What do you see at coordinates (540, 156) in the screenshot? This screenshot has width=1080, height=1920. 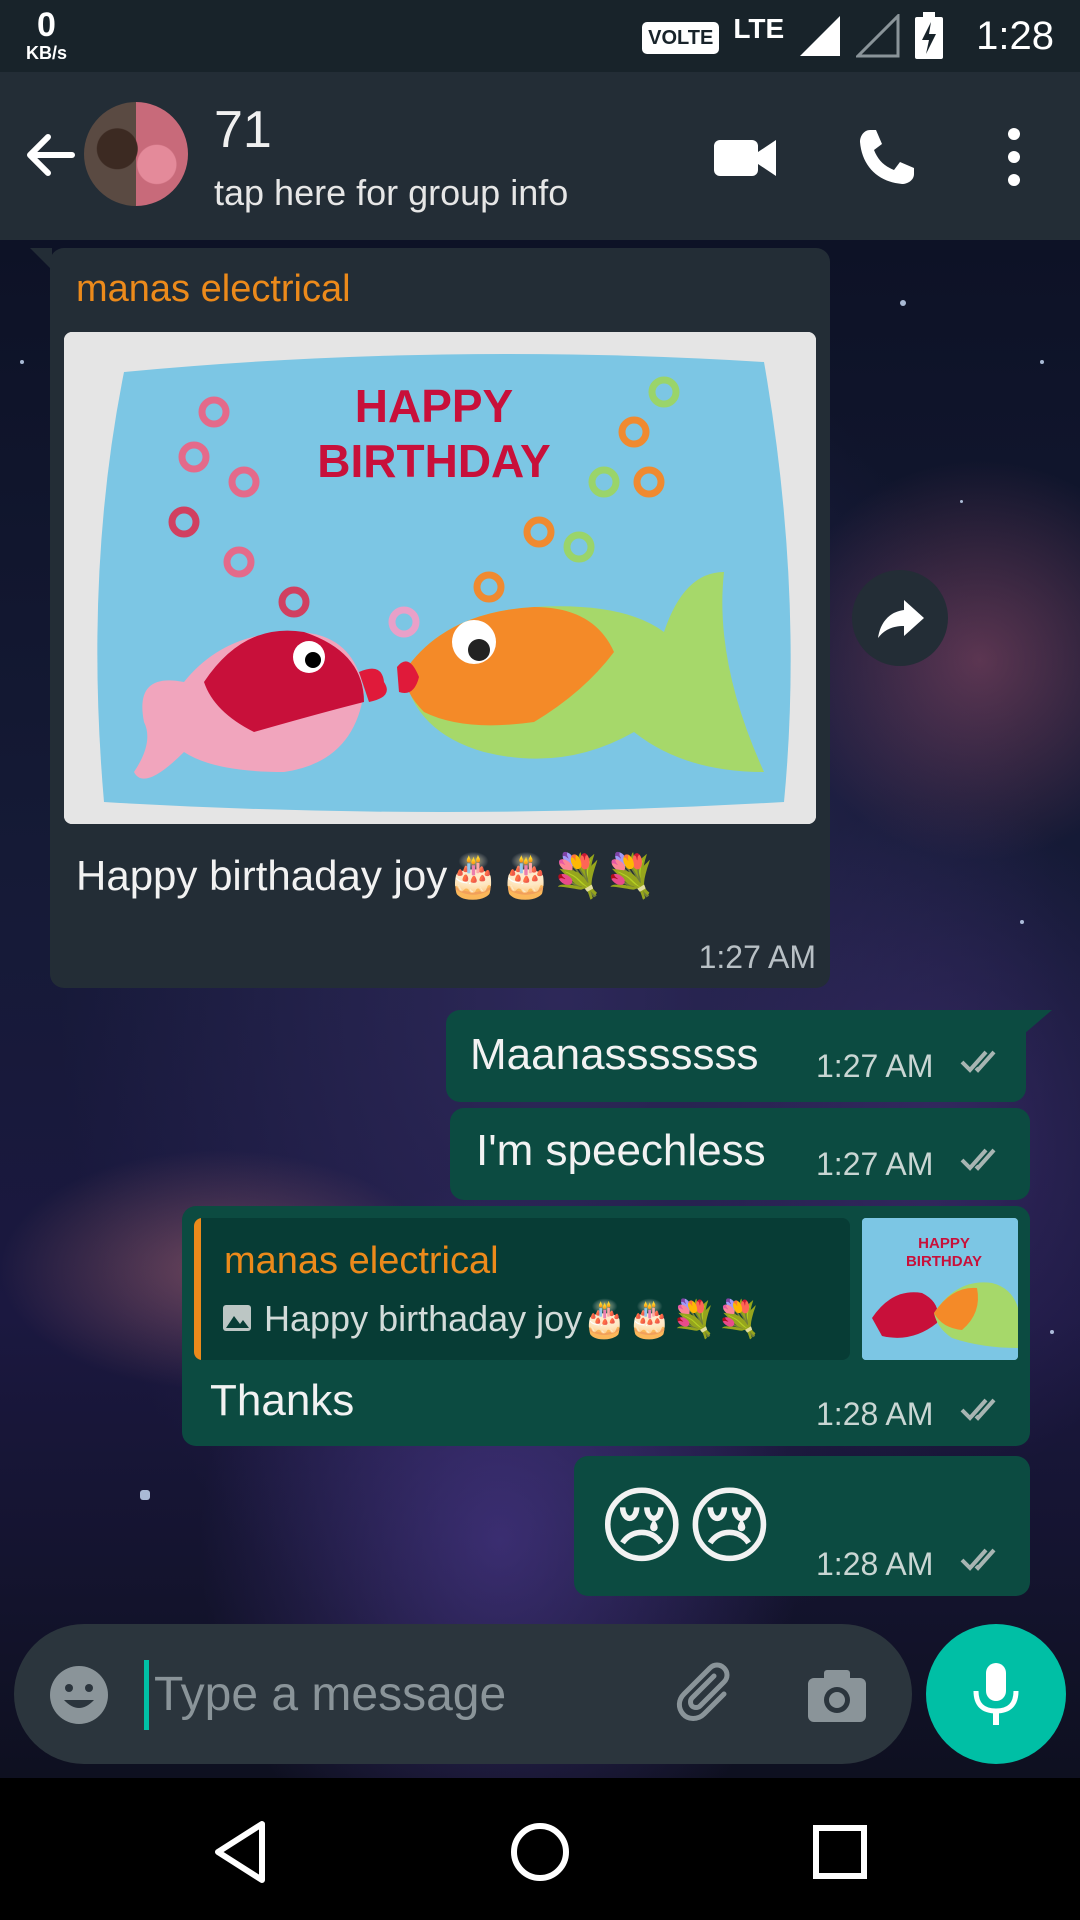 I see `chat-header: 71 tap here for group info` at bounding box center [540, 156].